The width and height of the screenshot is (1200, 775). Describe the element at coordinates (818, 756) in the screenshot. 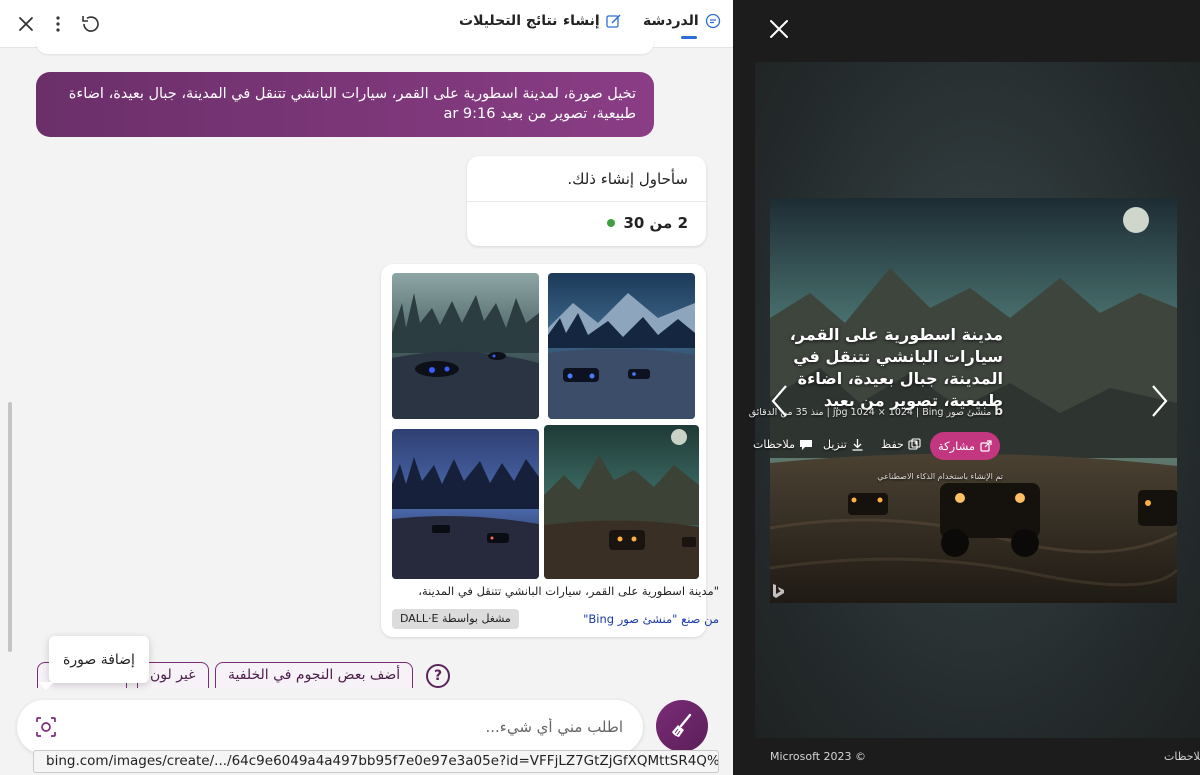

I see `copyright-text: Microsoft 2023 ©` at that location.